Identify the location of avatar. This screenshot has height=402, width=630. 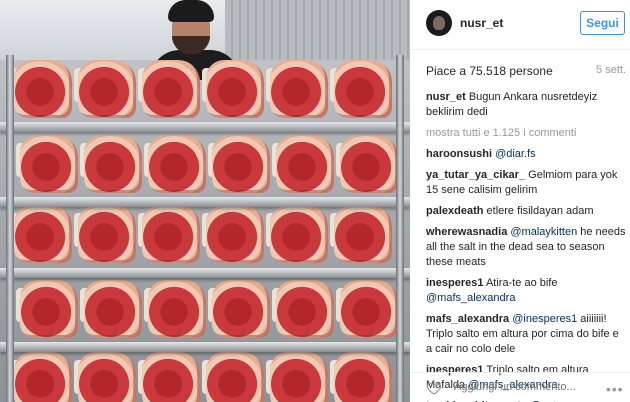
(439, 23).